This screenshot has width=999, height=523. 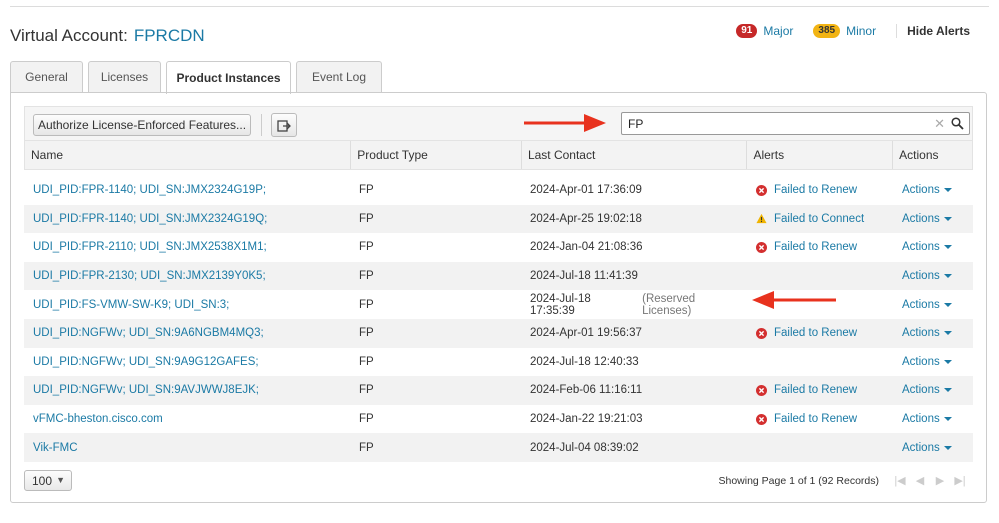 What do you see at coordinates (957, 123) in the screenshot?
I see `magnifier-icon` at bounding box center [957, 123].